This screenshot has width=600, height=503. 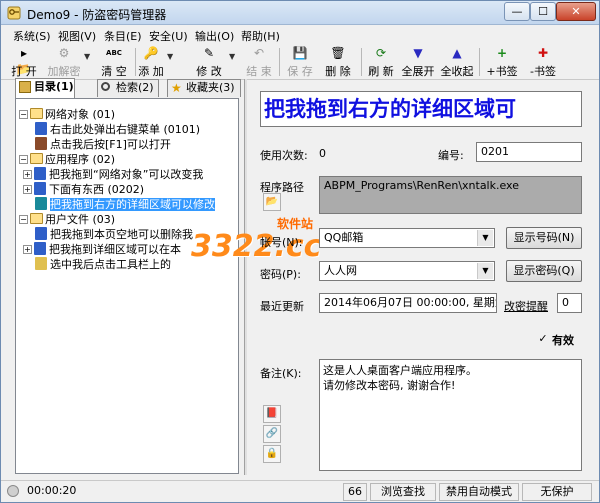 What do you see at coordinates (45, 88) in the screenshot?
I see `tab-directory: 目录(1)` at bounding box center [45, 88].